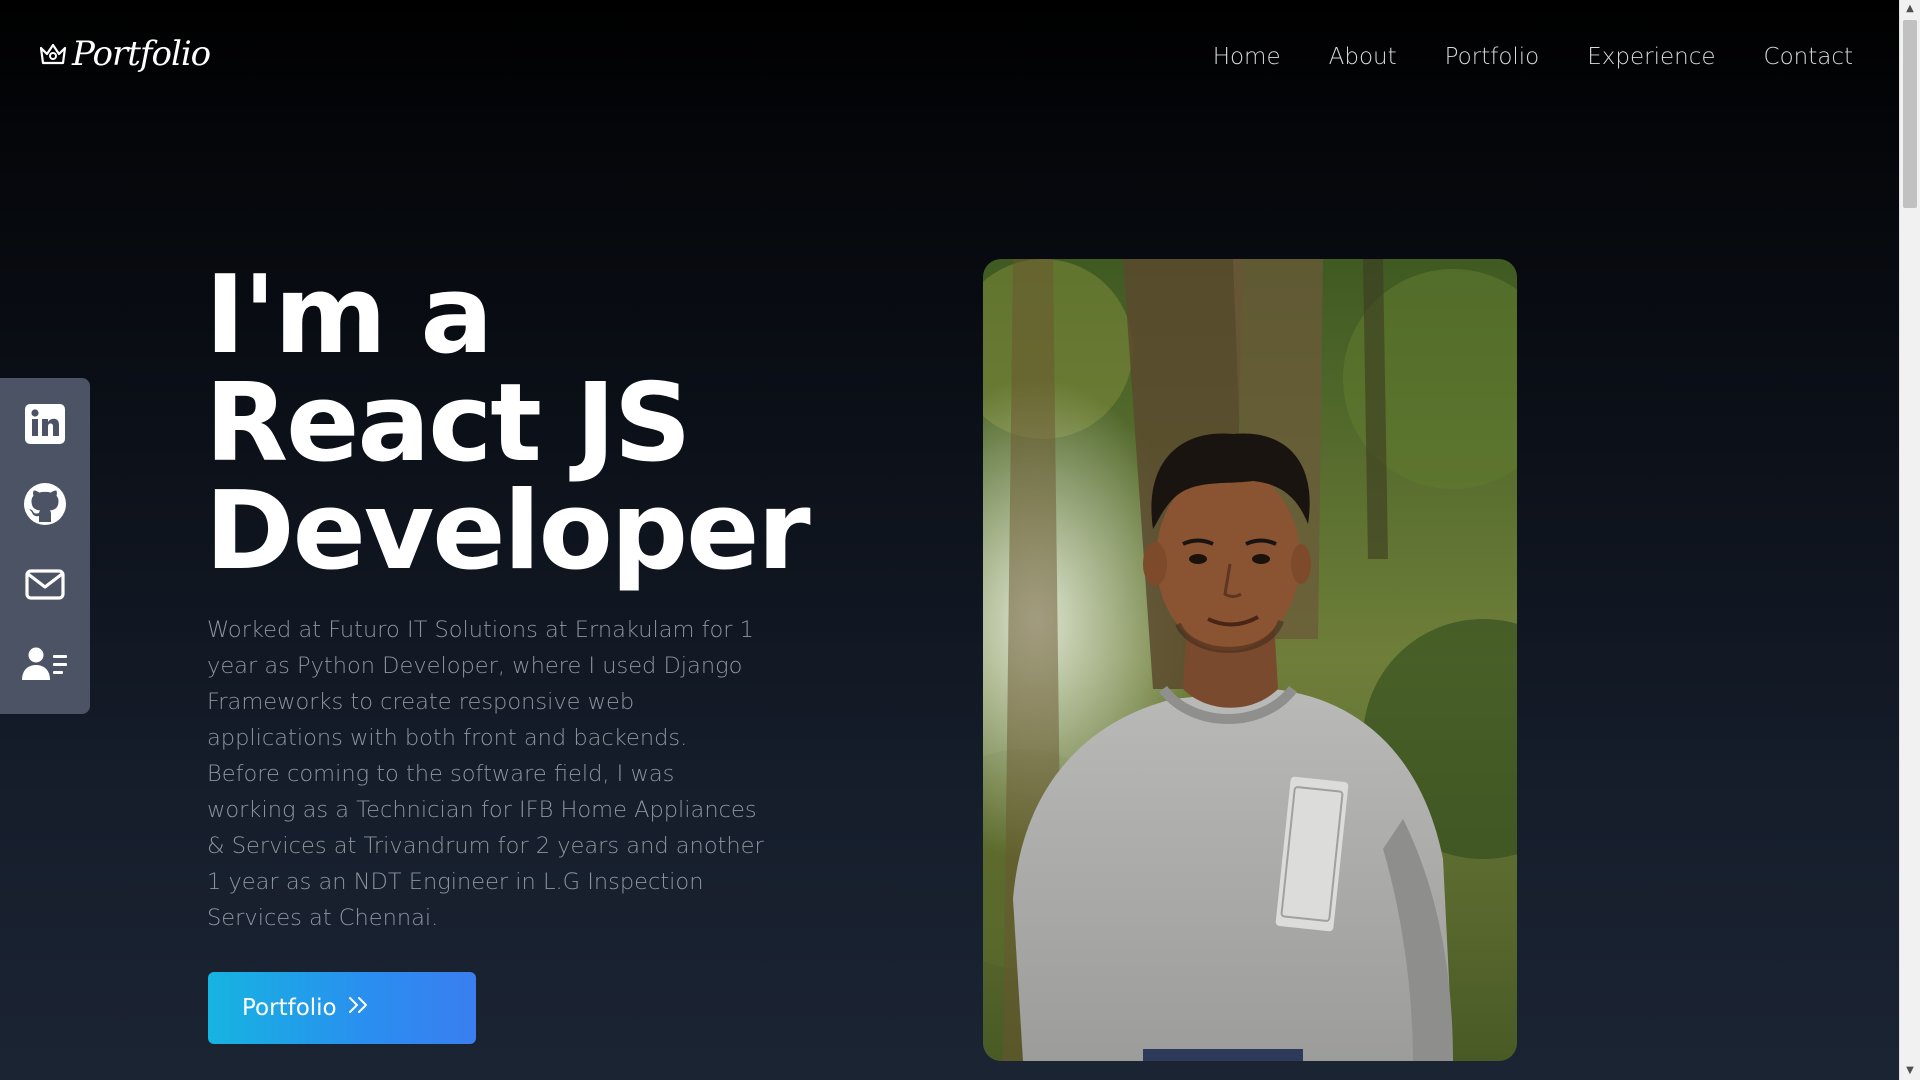  I want to click on scroll-up-icon: ▲, so click(1910, 9).